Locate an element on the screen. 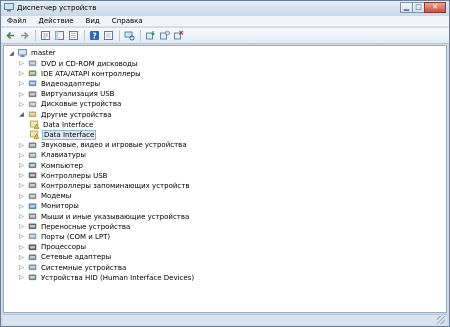 This screenshot has width=450, height=327. close-button: ✕ is located at coordinates (435, 7).